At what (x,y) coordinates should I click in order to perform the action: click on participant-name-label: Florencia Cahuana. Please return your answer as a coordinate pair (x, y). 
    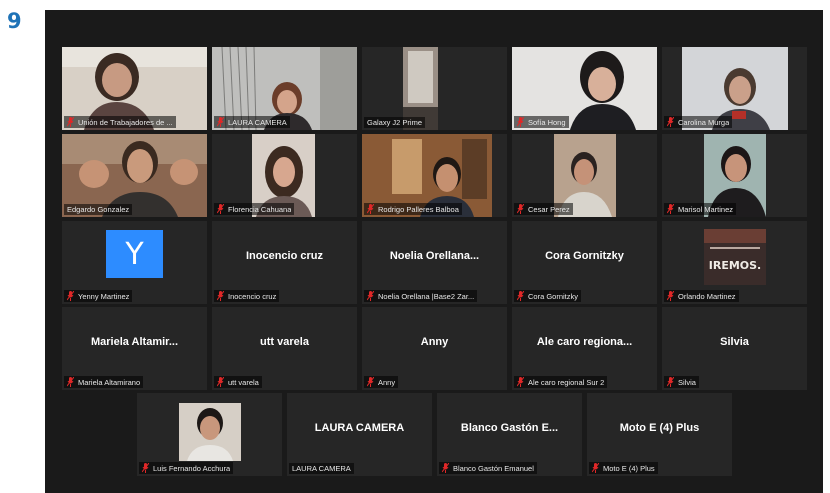
    Looking at the image, I should click on (254, 209).